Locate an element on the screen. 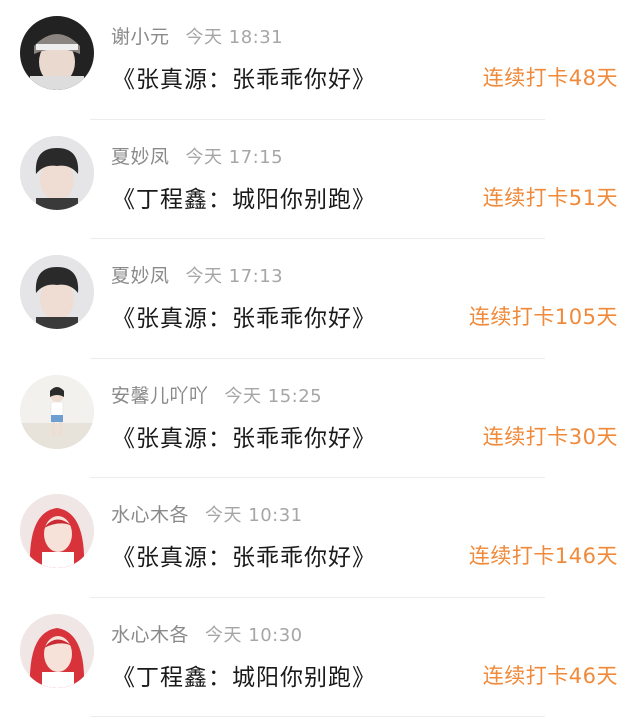 Image resolution: width=640 pixels, height=723 pixels. divider is located at coordinates (317, 716).